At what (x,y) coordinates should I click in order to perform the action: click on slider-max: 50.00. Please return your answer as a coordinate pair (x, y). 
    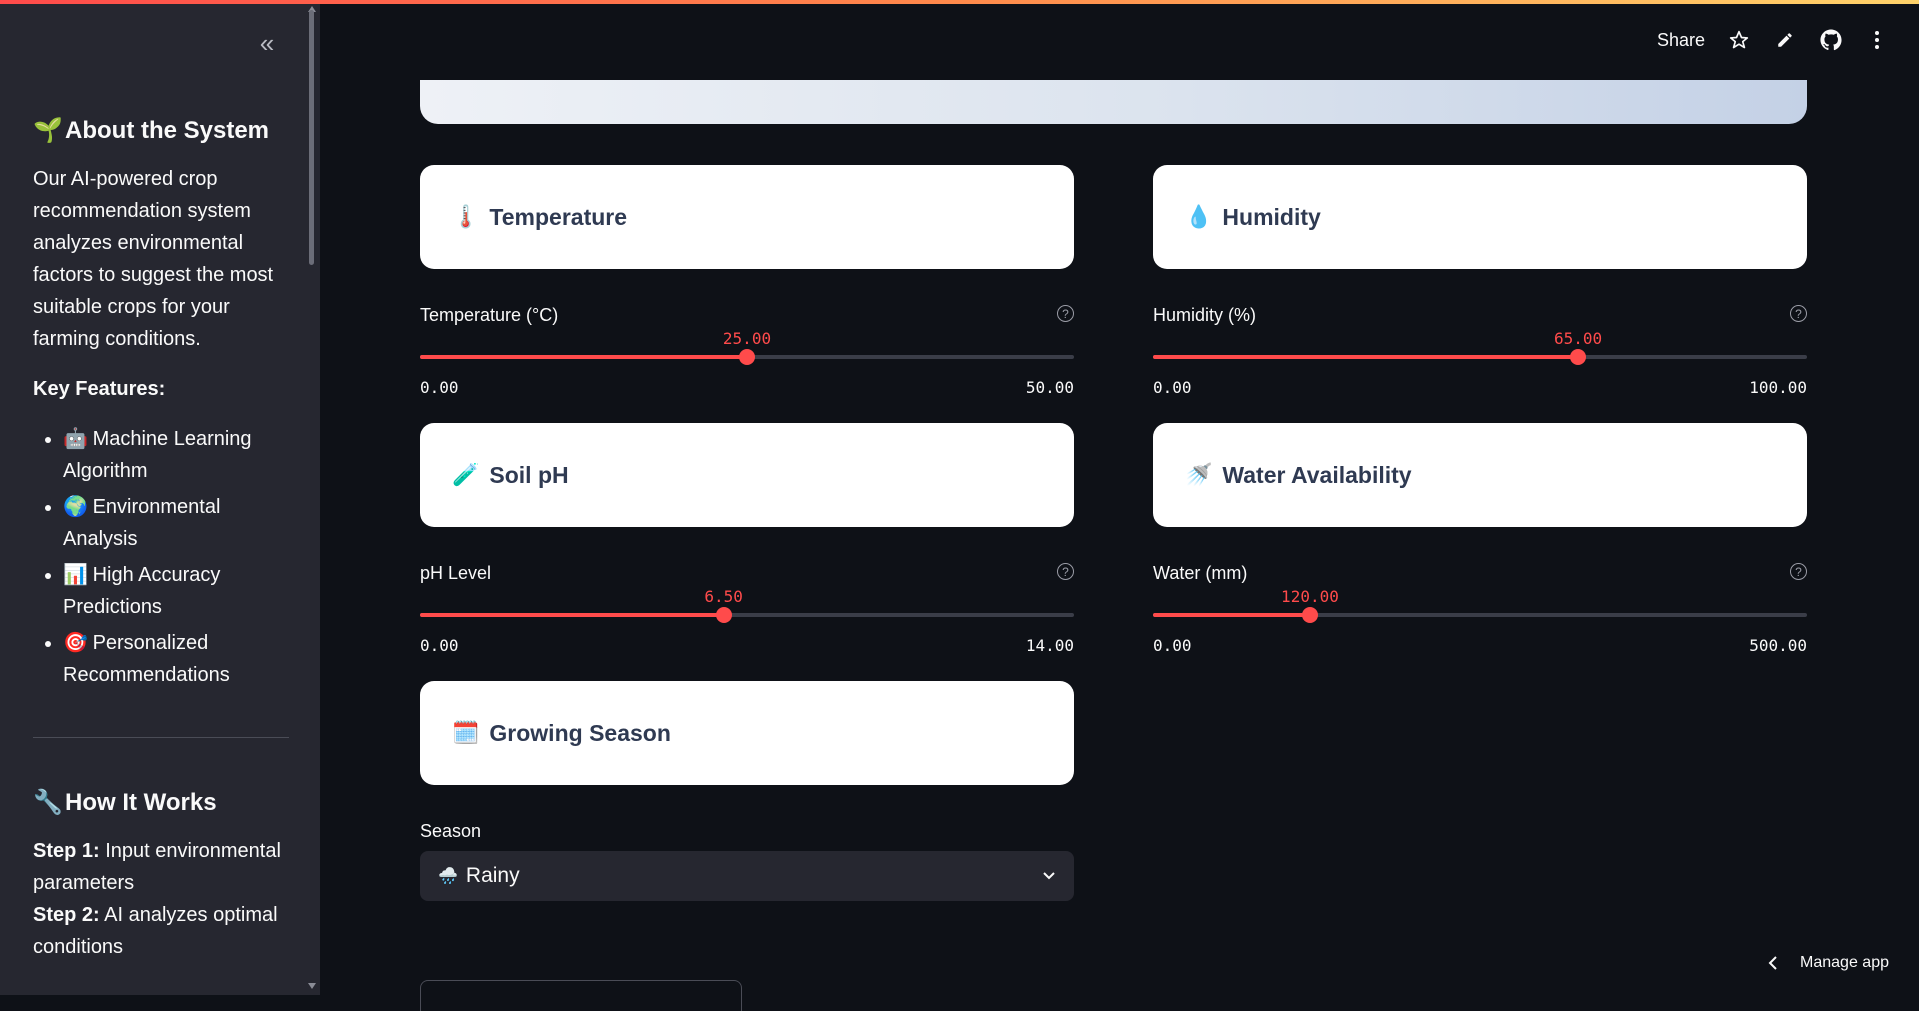
    Looking at the image, I should click on (1049, 387).